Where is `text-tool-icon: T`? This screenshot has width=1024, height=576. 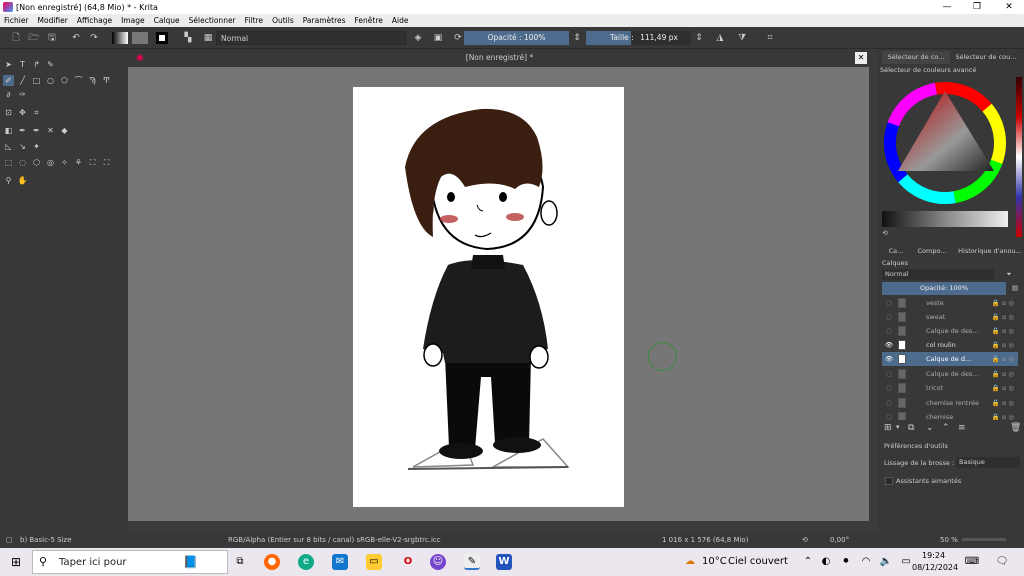
text-tool-icon: T is located at coordinates (22, 64).